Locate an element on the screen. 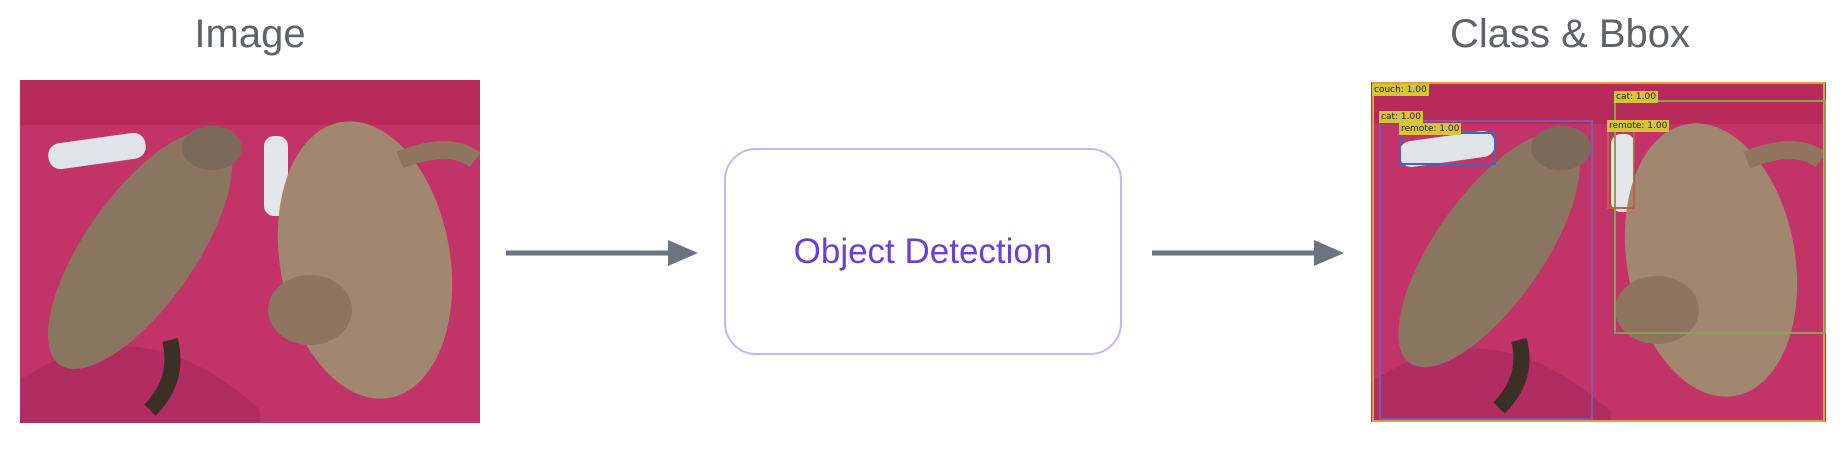  bbox-remote-left: remote: 1.00 is located at coordinates (1447, 144).